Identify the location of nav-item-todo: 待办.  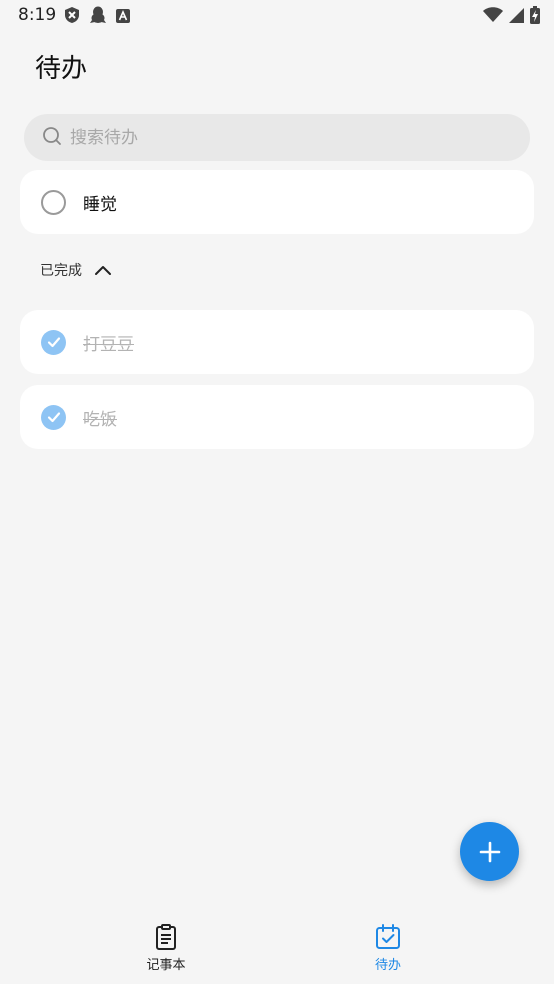
(388, 948).